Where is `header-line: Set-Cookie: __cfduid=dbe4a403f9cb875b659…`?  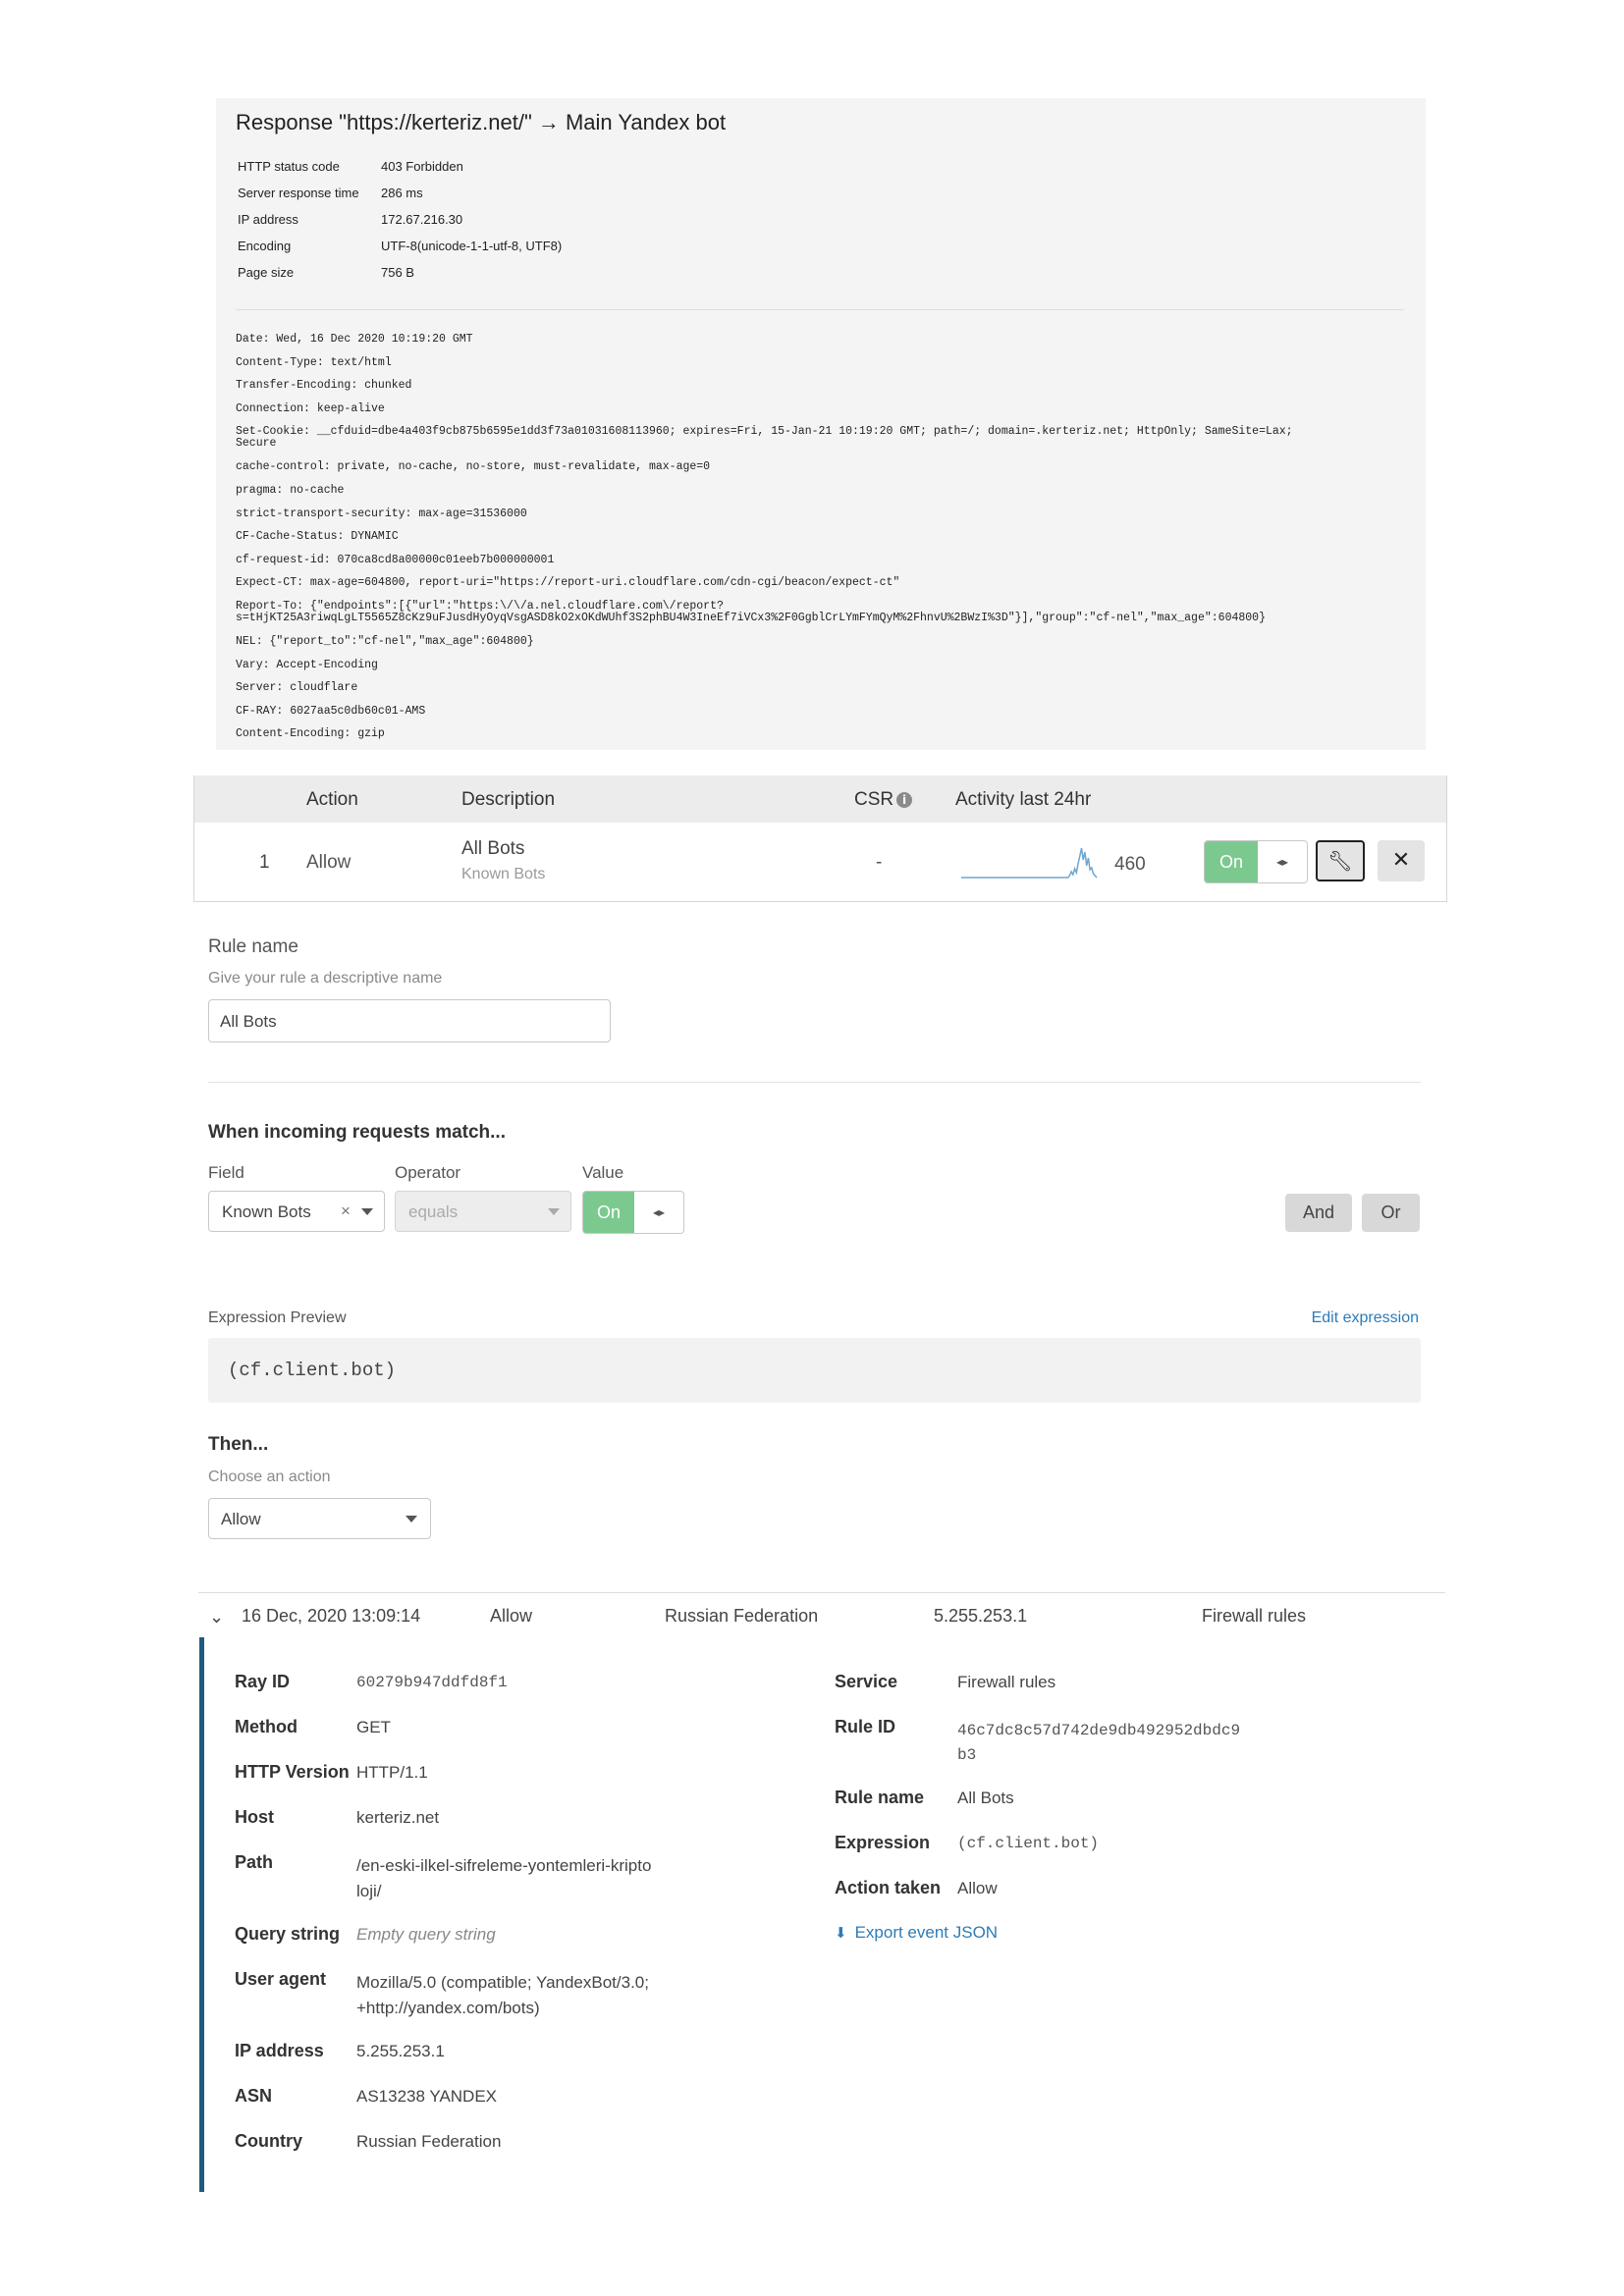 header-line: Set-Cookie: __cfduid=dbe4a403f9cb875b659… is located at coordinates (764, 437).